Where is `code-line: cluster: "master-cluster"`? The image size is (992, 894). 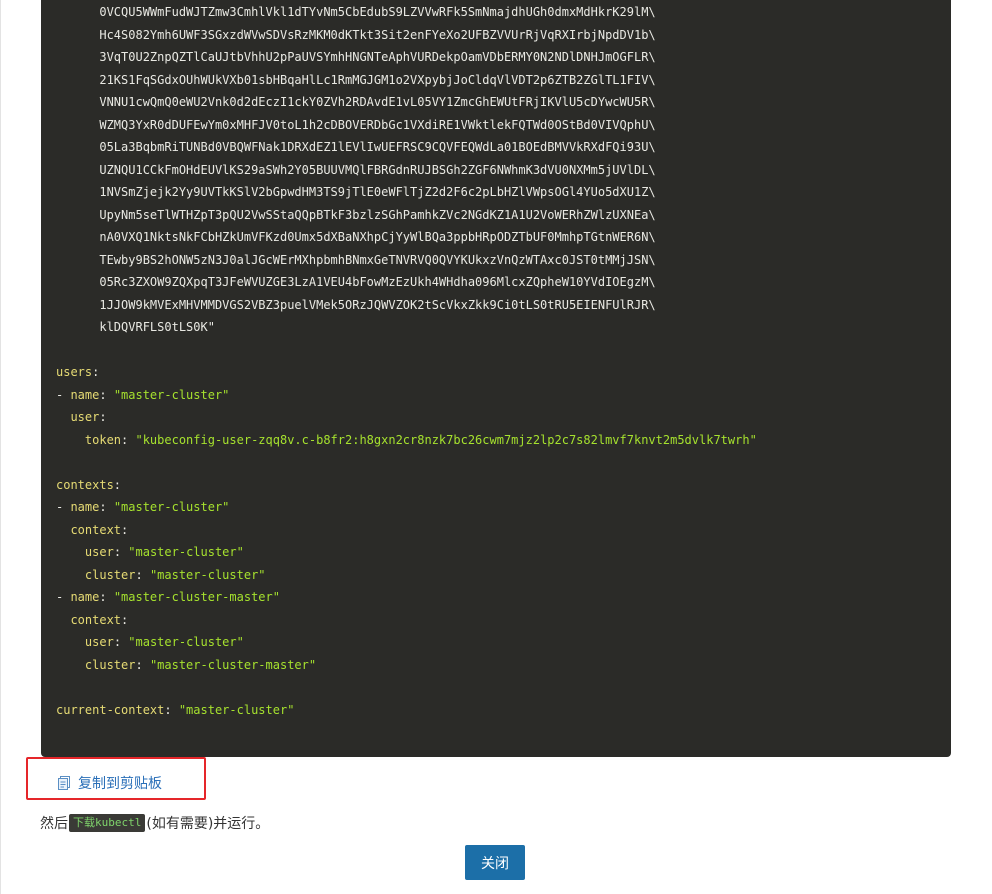 code-line: cluster: "master-cluster" is located at coordinates (399, 575).